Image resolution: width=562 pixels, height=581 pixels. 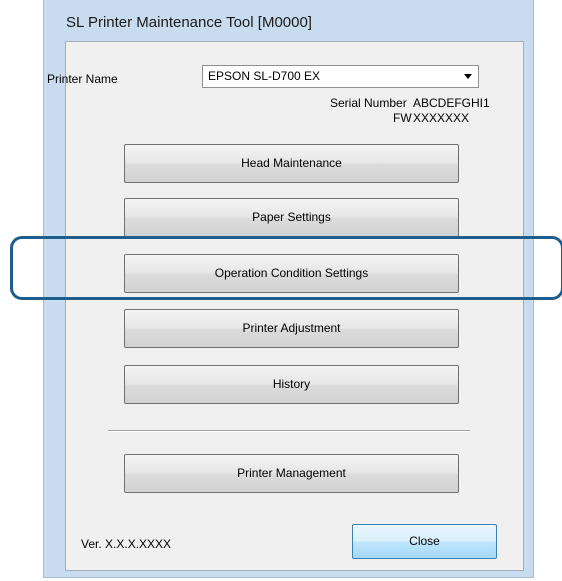 I want to click on operation-condition-settings-button: Operation Condition Settings, so click(x=291, y=273).